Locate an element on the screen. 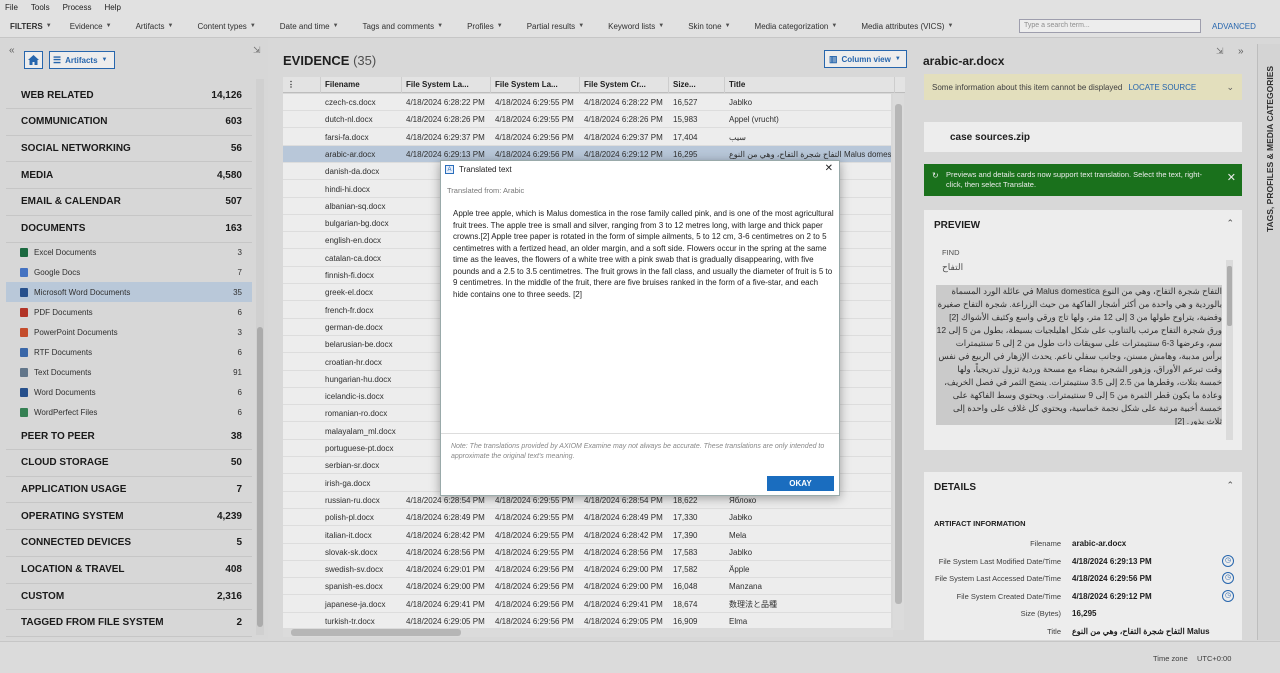  dialog-divider is located at coordinates (640, 433).